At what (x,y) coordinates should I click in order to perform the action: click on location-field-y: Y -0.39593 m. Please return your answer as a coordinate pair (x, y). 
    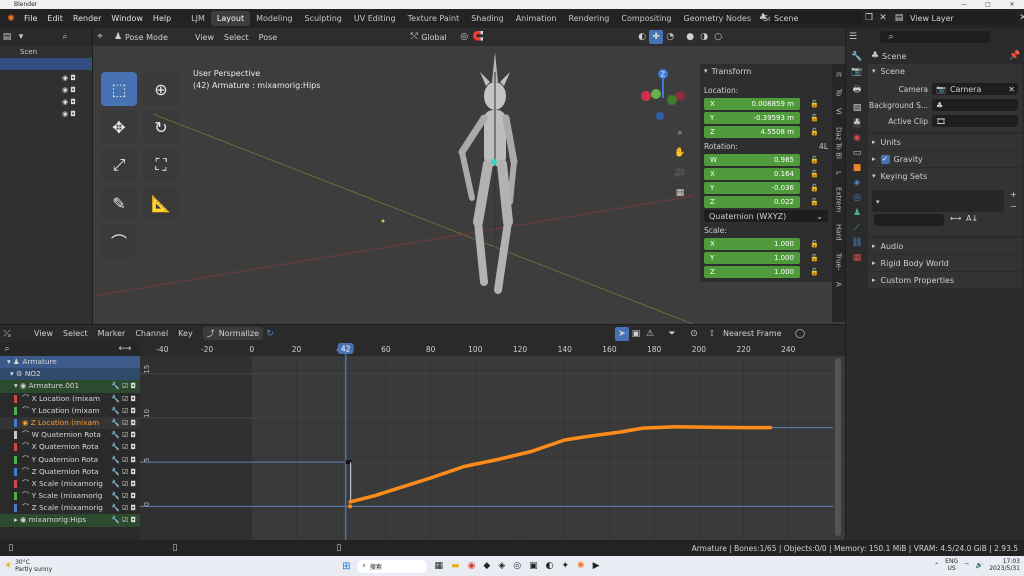
    Looking at the image, I should click on (752, 117).